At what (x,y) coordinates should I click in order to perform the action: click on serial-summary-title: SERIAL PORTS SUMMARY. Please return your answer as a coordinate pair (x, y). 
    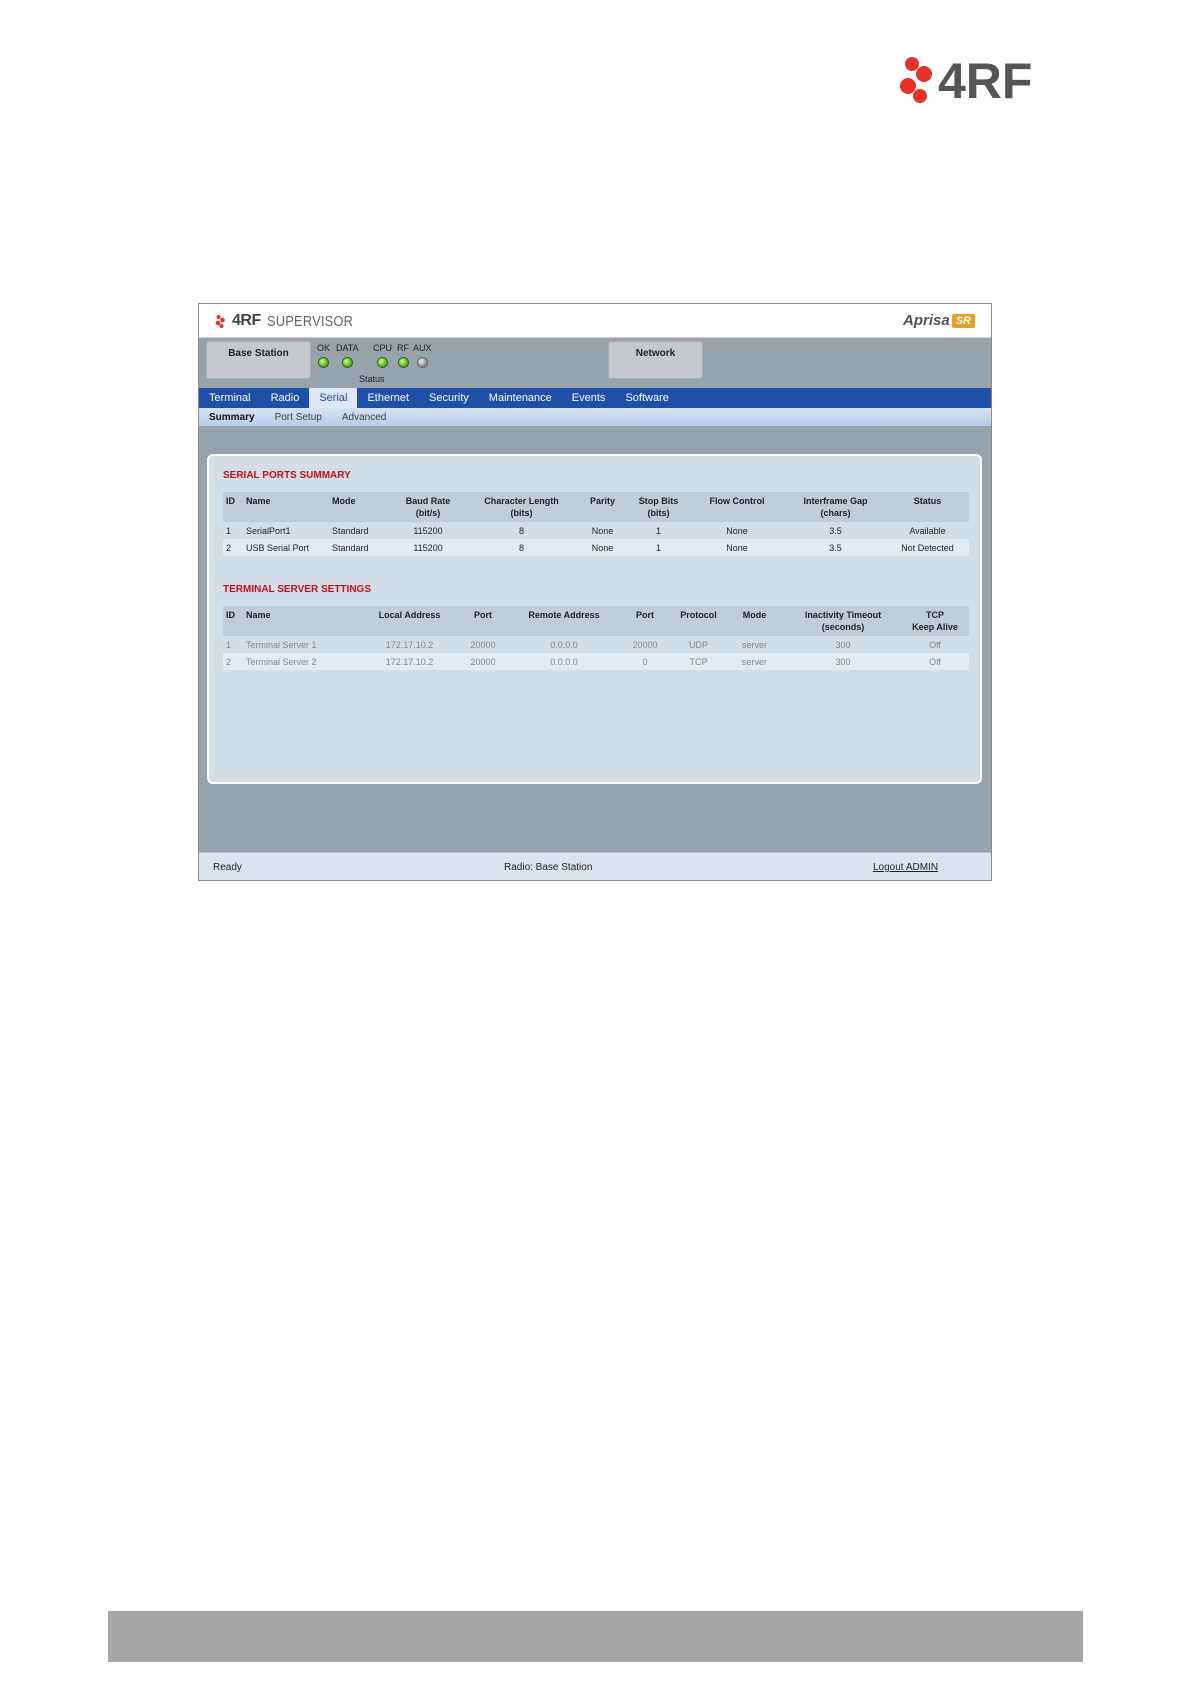
    Looking at the image, I should click on (287, 475).